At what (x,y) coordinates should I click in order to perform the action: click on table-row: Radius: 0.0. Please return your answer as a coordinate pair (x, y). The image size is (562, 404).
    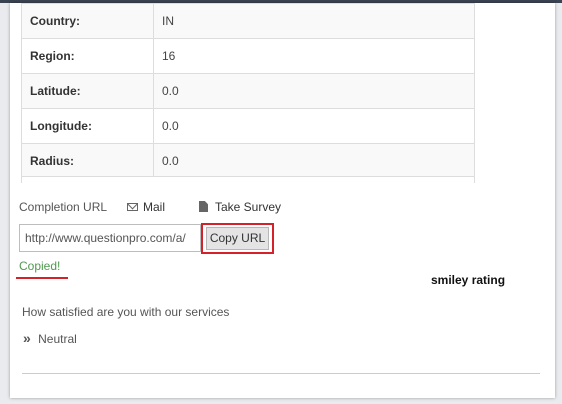
    Looking at the image, I should click on (248, 161).